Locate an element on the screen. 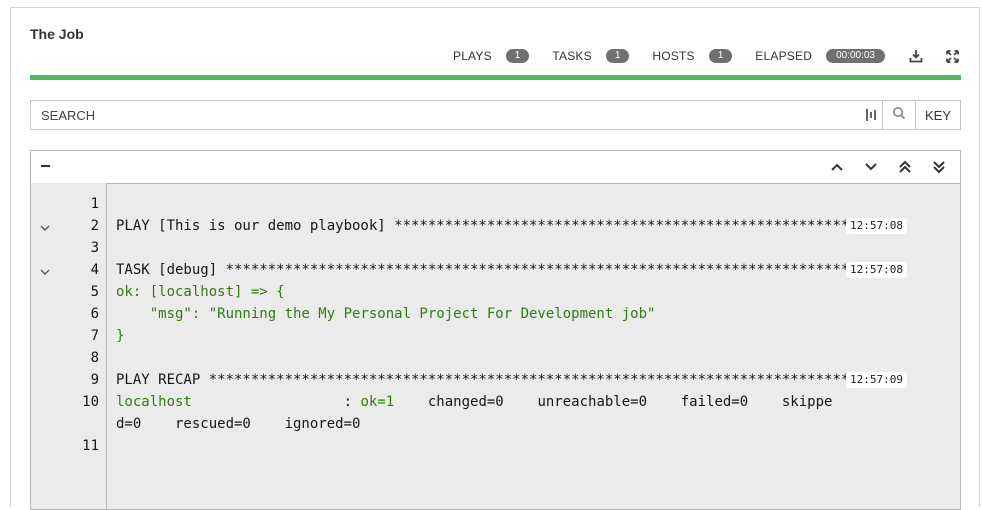  line-number: 8 is located at coordinates (94, 358).